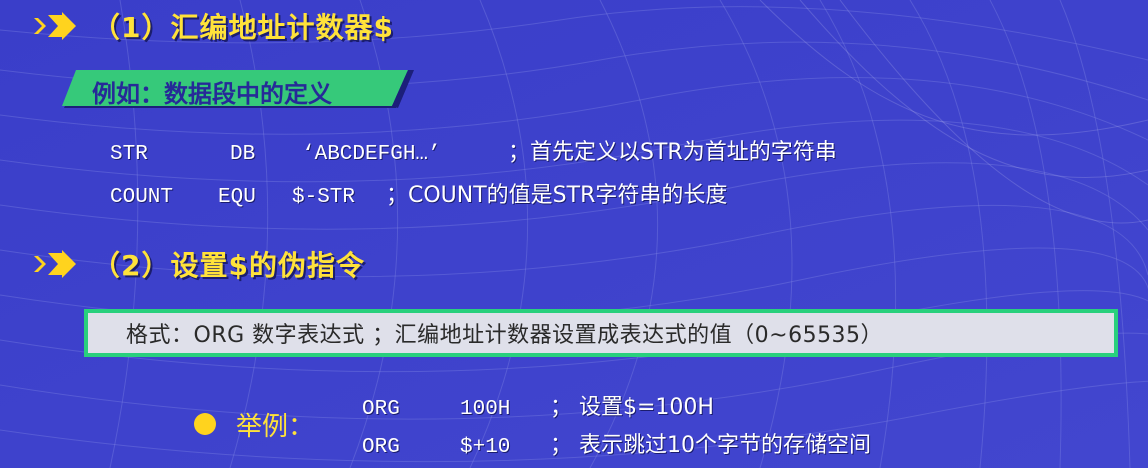  I want to click on code-op: DB, so click(243, 154).